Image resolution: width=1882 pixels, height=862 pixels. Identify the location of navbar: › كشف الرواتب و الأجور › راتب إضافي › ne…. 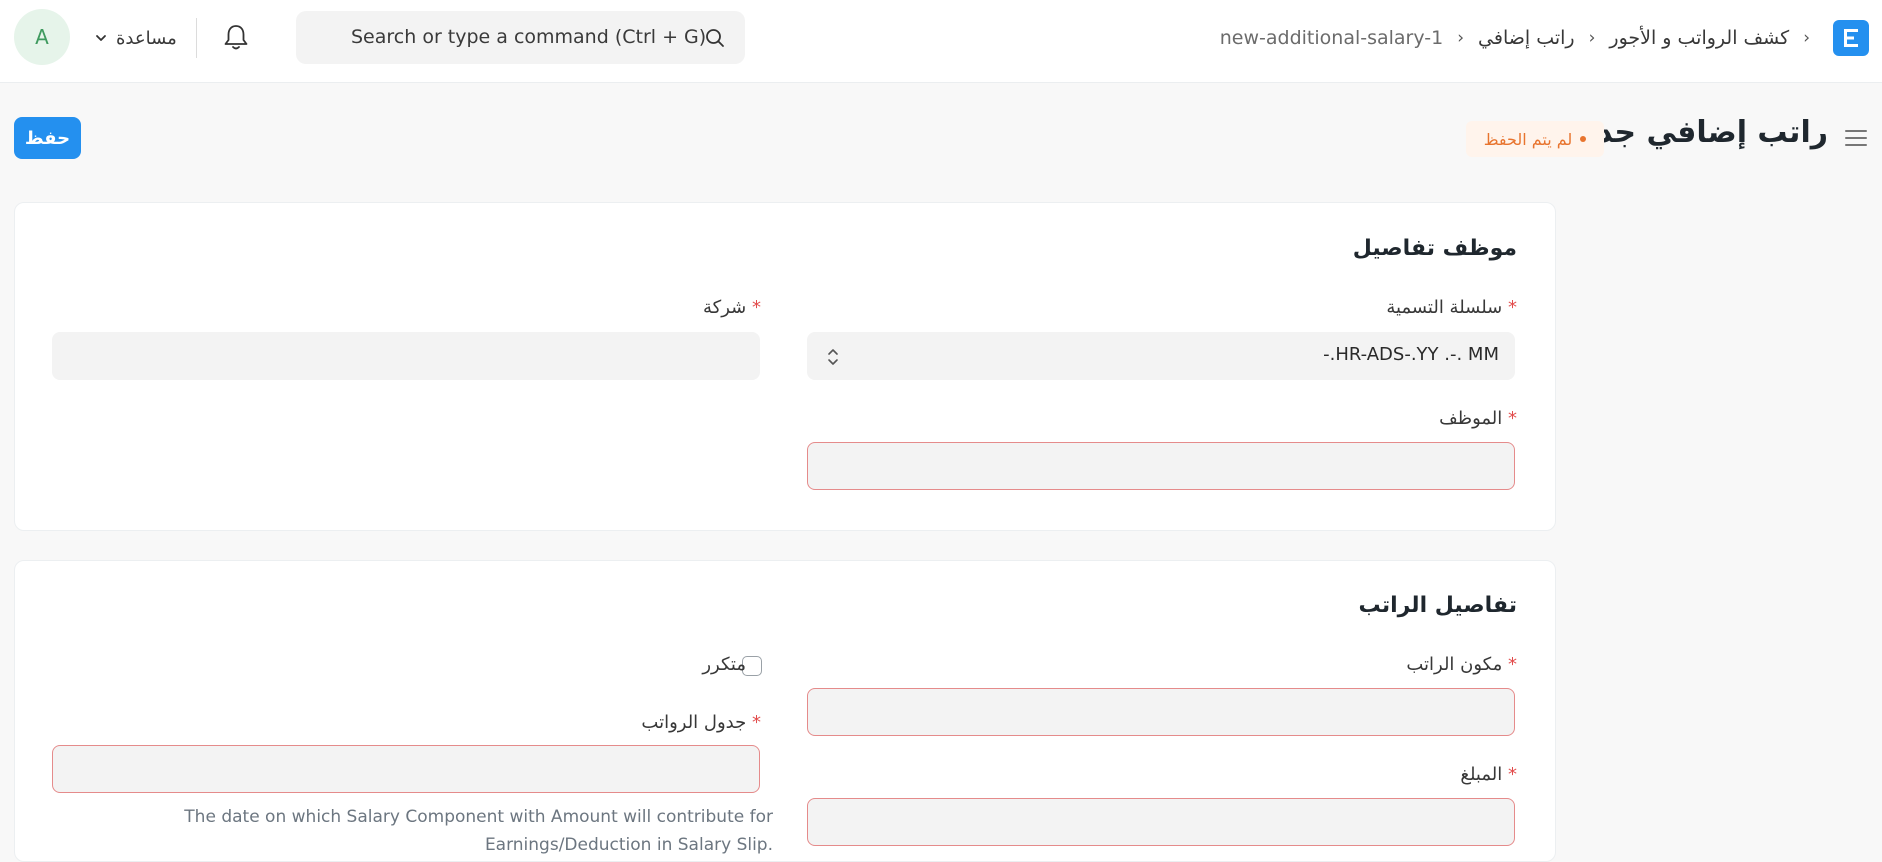
(941, 41).